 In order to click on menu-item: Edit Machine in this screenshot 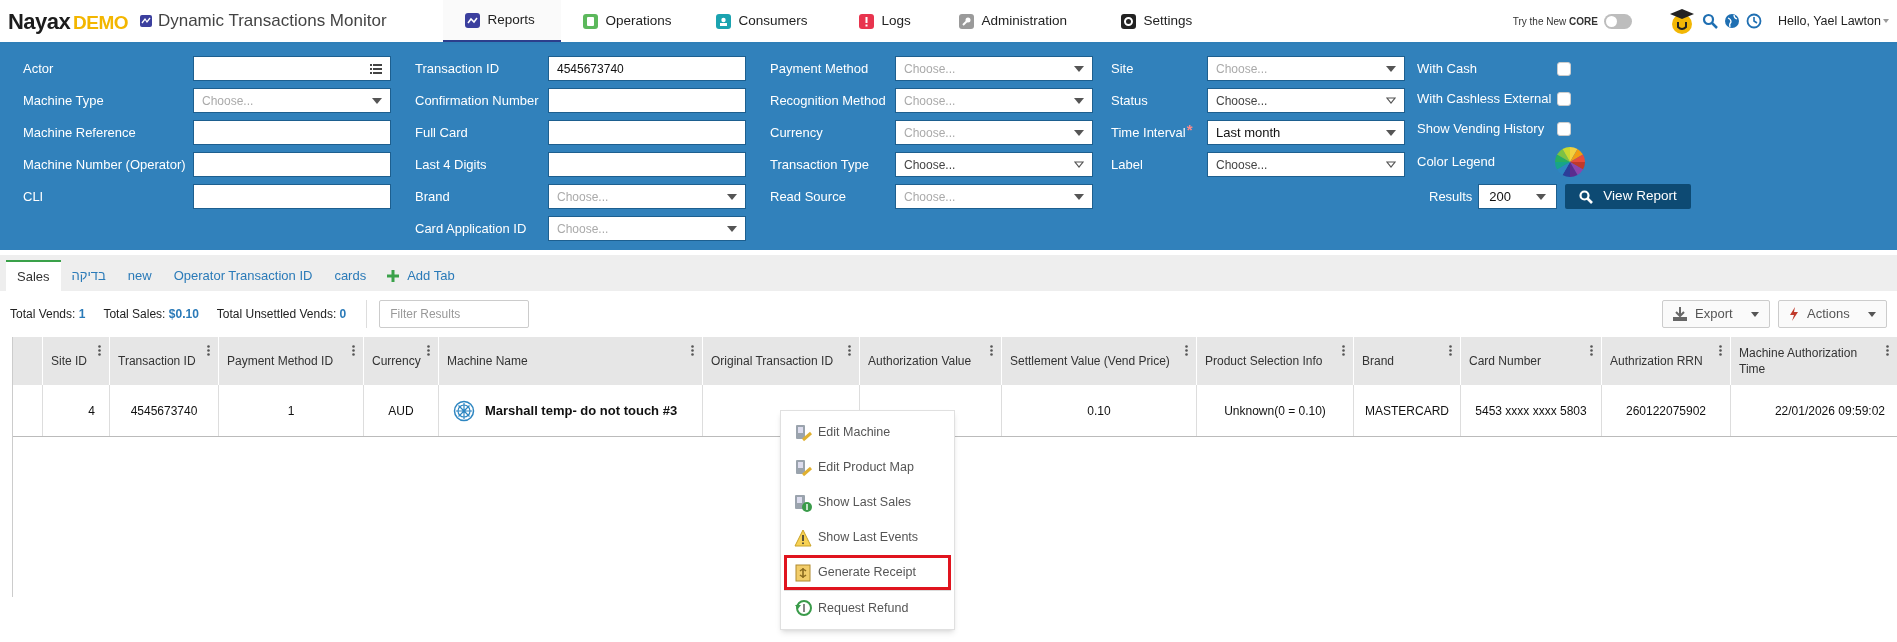, I will do `click(867, 432)`.